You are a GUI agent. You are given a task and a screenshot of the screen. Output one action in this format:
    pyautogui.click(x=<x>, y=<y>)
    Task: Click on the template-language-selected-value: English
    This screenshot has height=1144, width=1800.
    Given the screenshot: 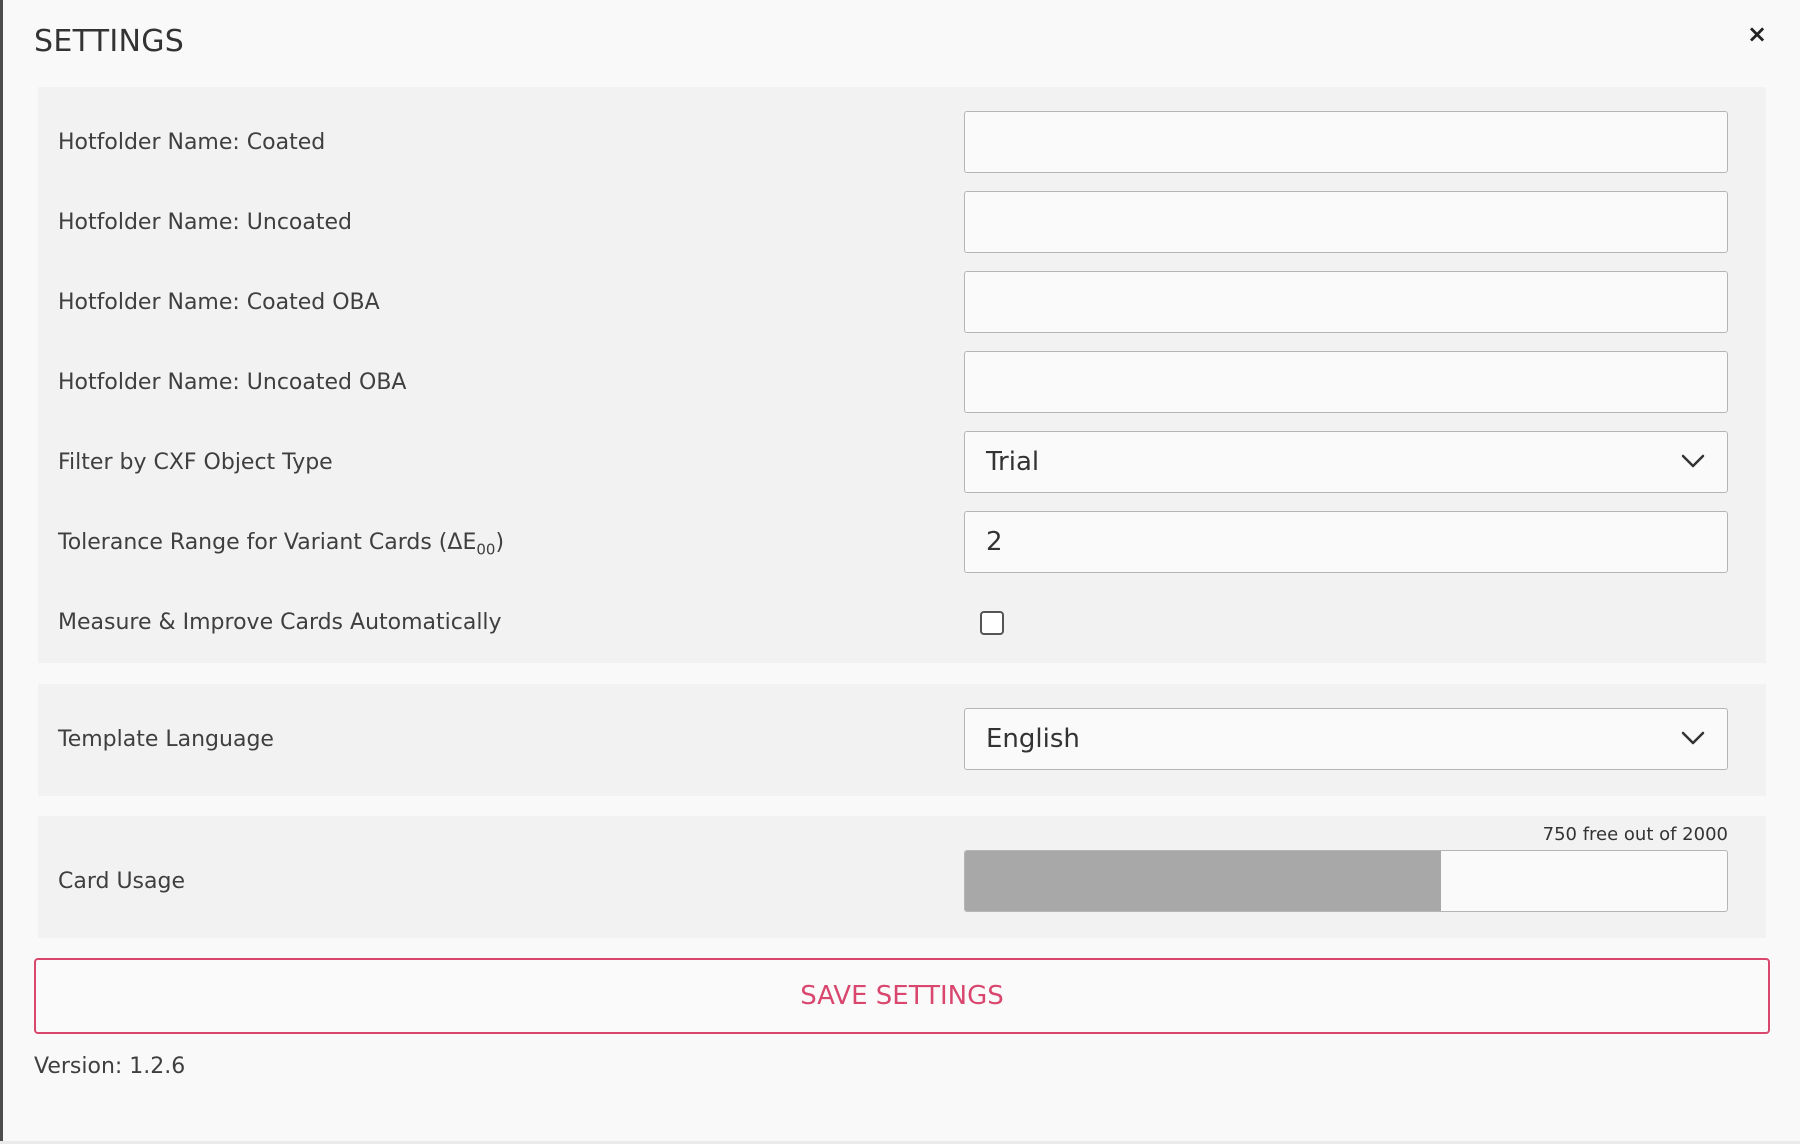 What is the action you would take?
    pyautogui.click(x=1033, y=739)
    